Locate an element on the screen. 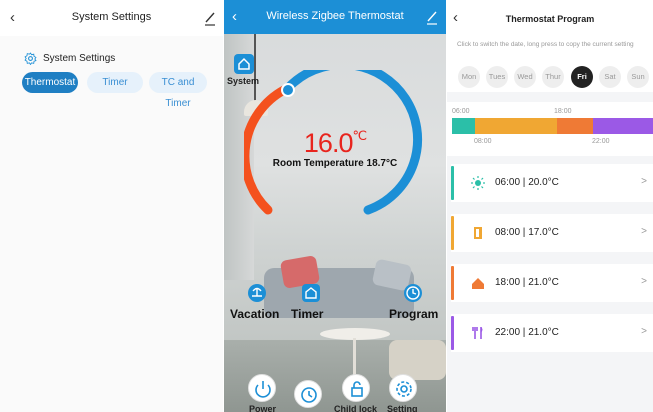 The height and width of the screenshot is (412, 653). day-thur: Thur is located at coordinates (553, 77).